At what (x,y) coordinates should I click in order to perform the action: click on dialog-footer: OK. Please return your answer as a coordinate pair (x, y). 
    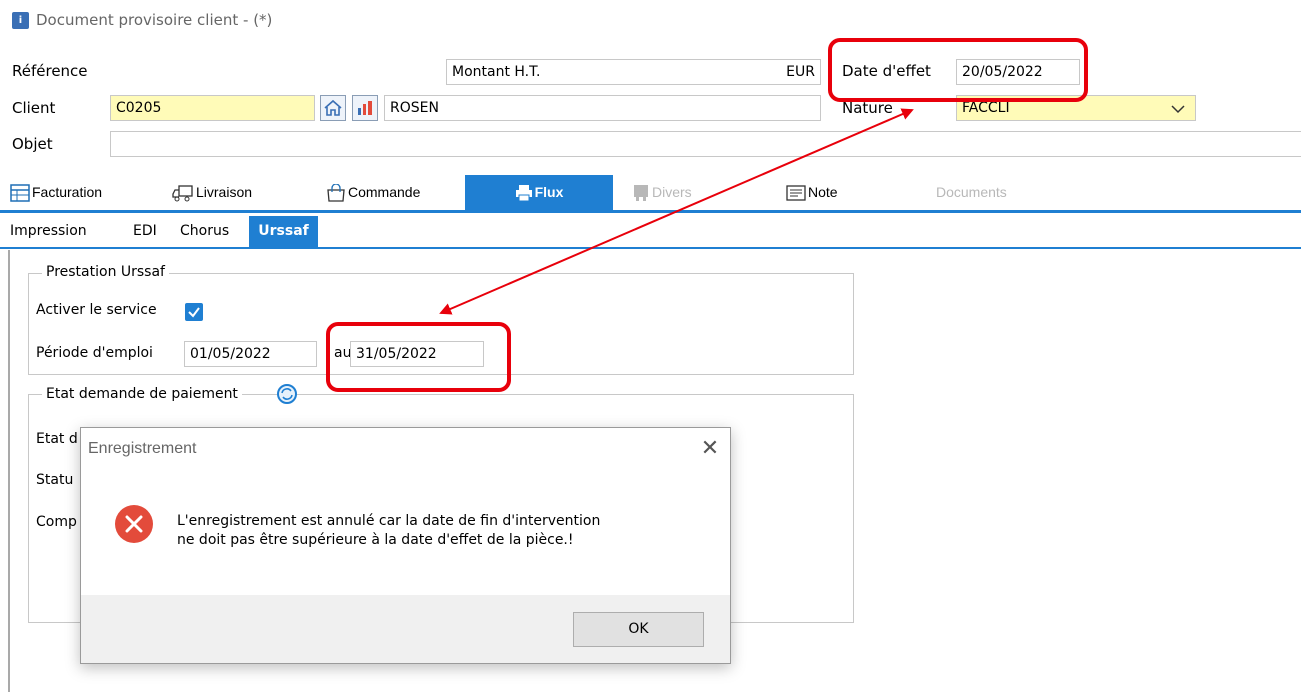
    Looking at the image, I should click on (405, 629).